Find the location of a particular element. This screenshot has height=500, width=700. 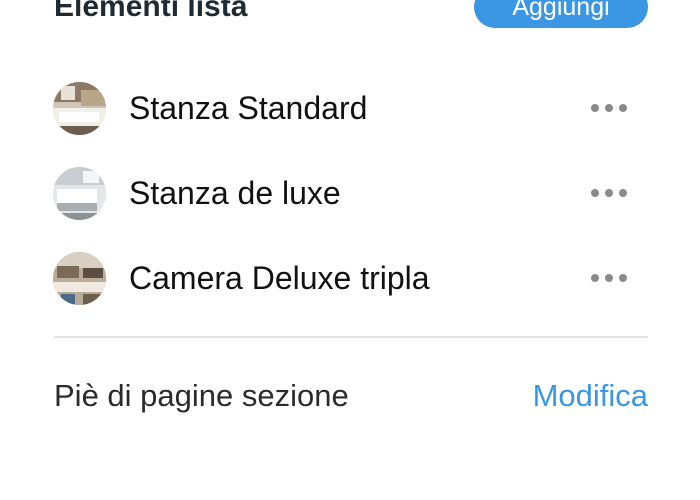

list-item-label: Camera Deluxe tripla is located at coordinates (279, 278).